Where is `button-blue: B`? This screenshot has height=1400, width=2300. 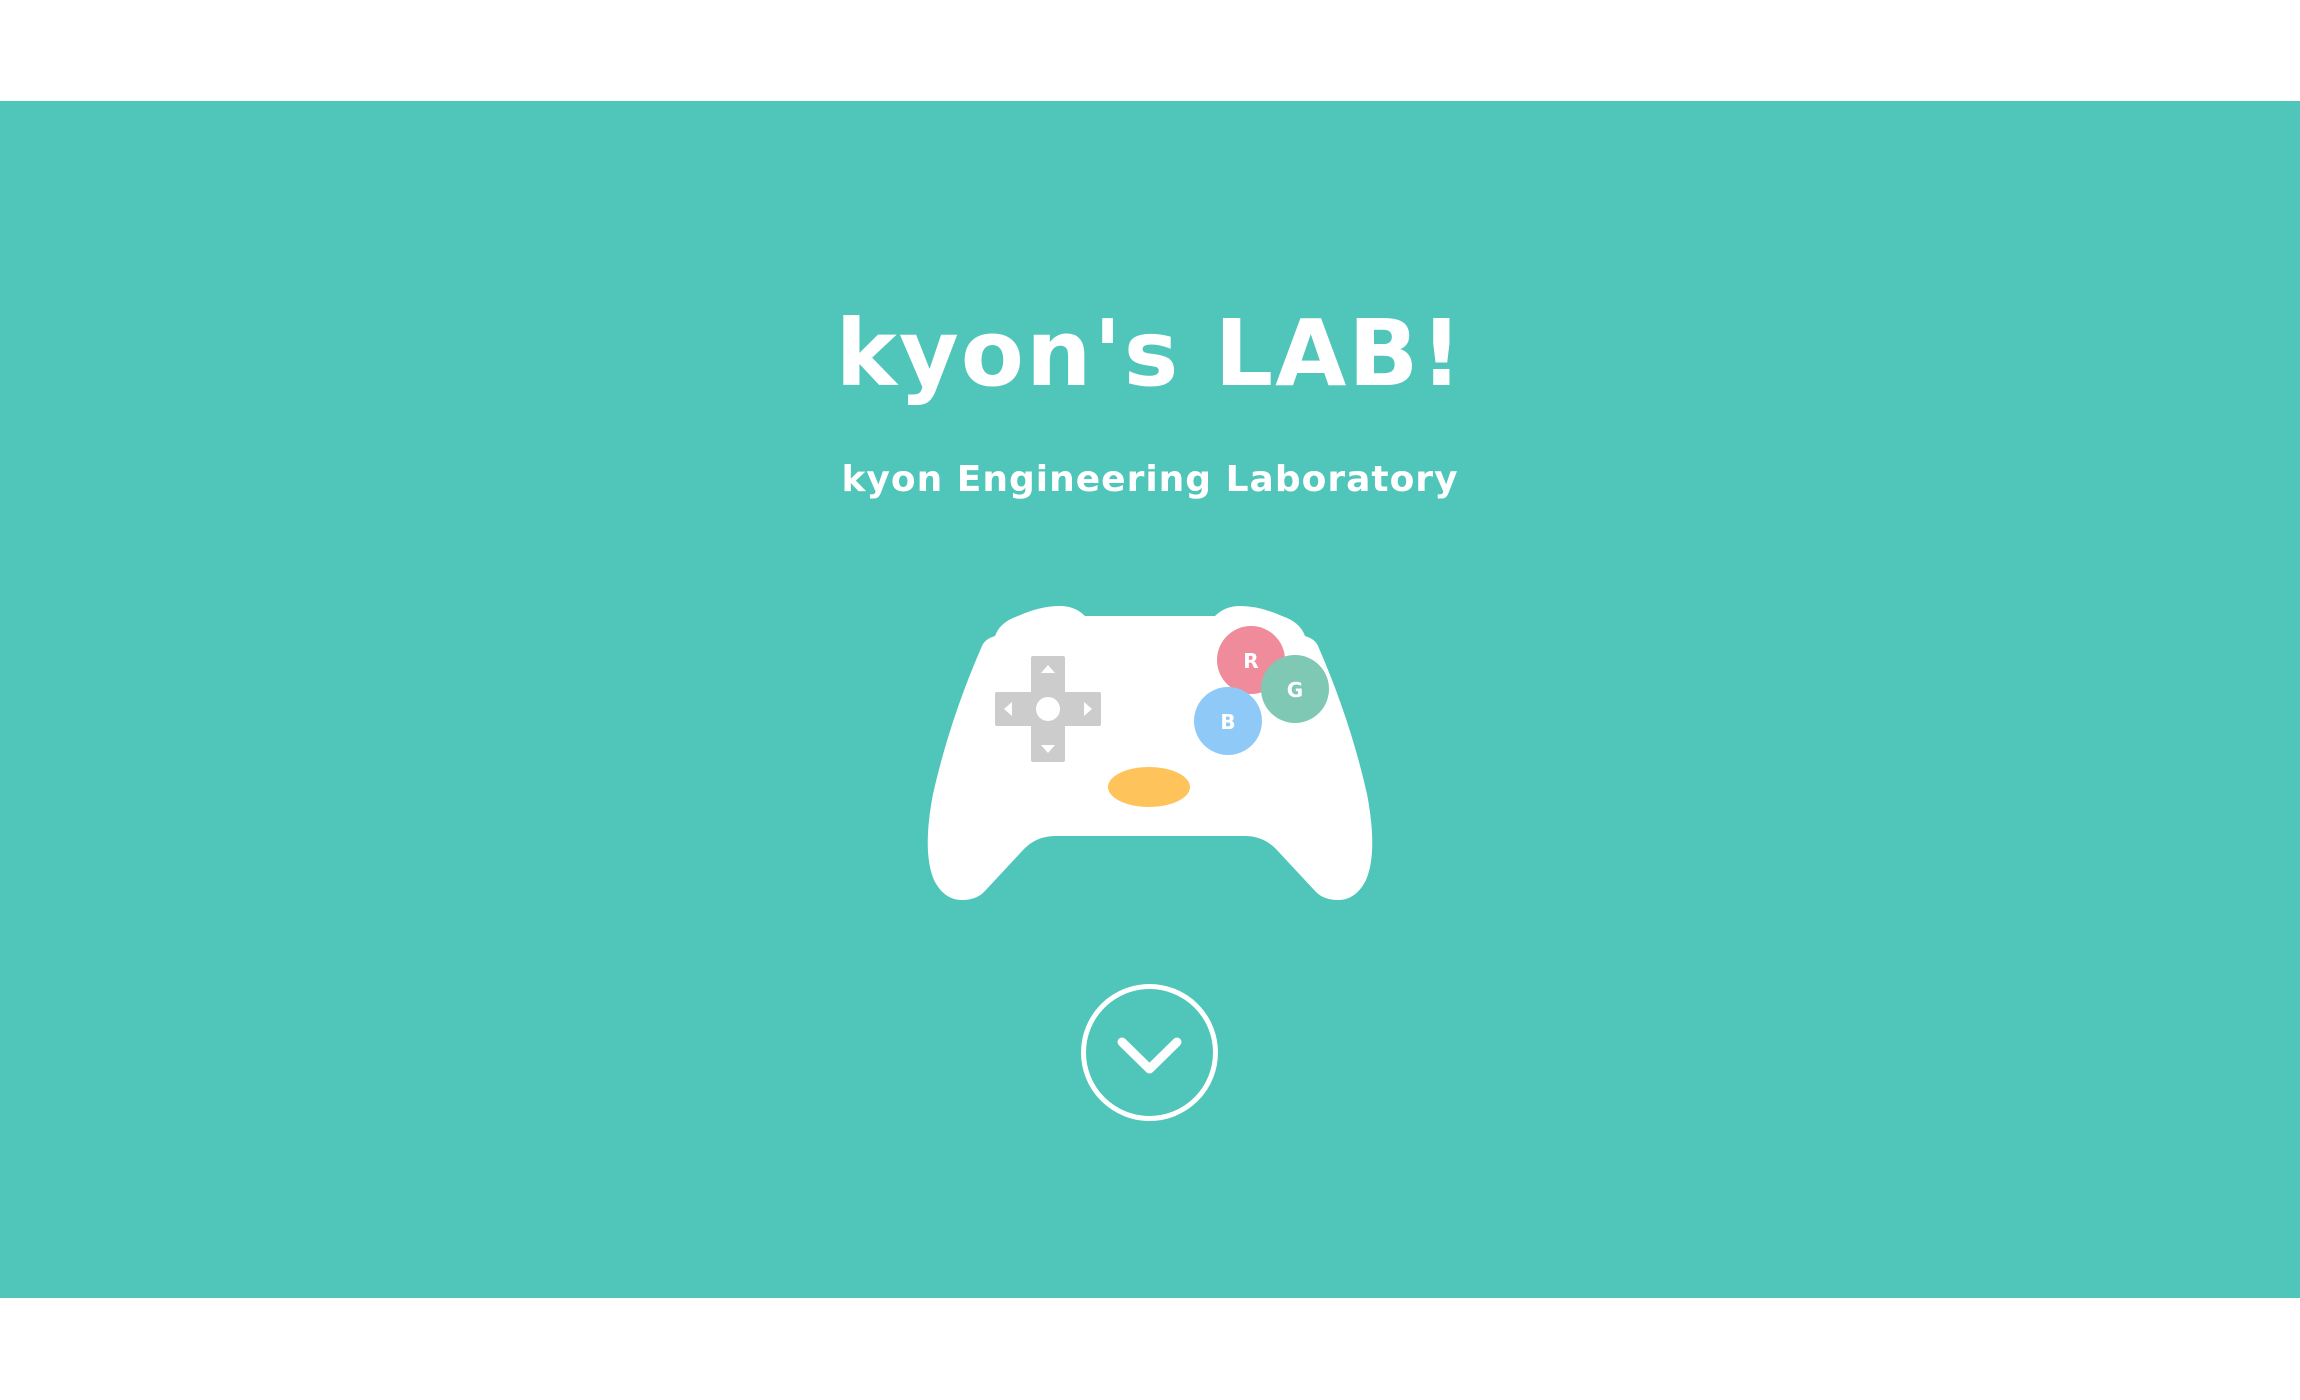
button-blue: B is located at coordinates (1228, 721).